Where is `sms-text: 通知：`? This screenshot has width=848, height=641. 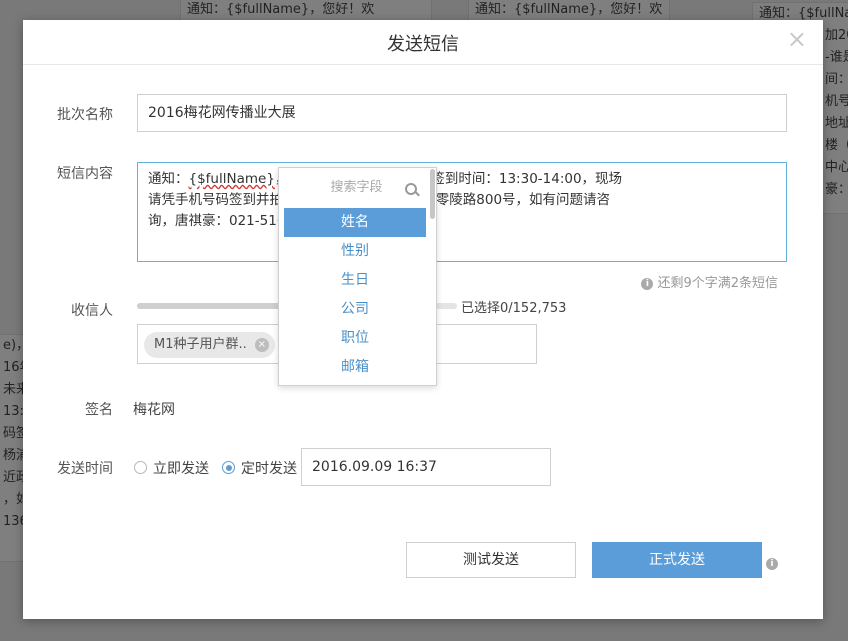 sms-text: 通知： is located at coordinates (168, 179).